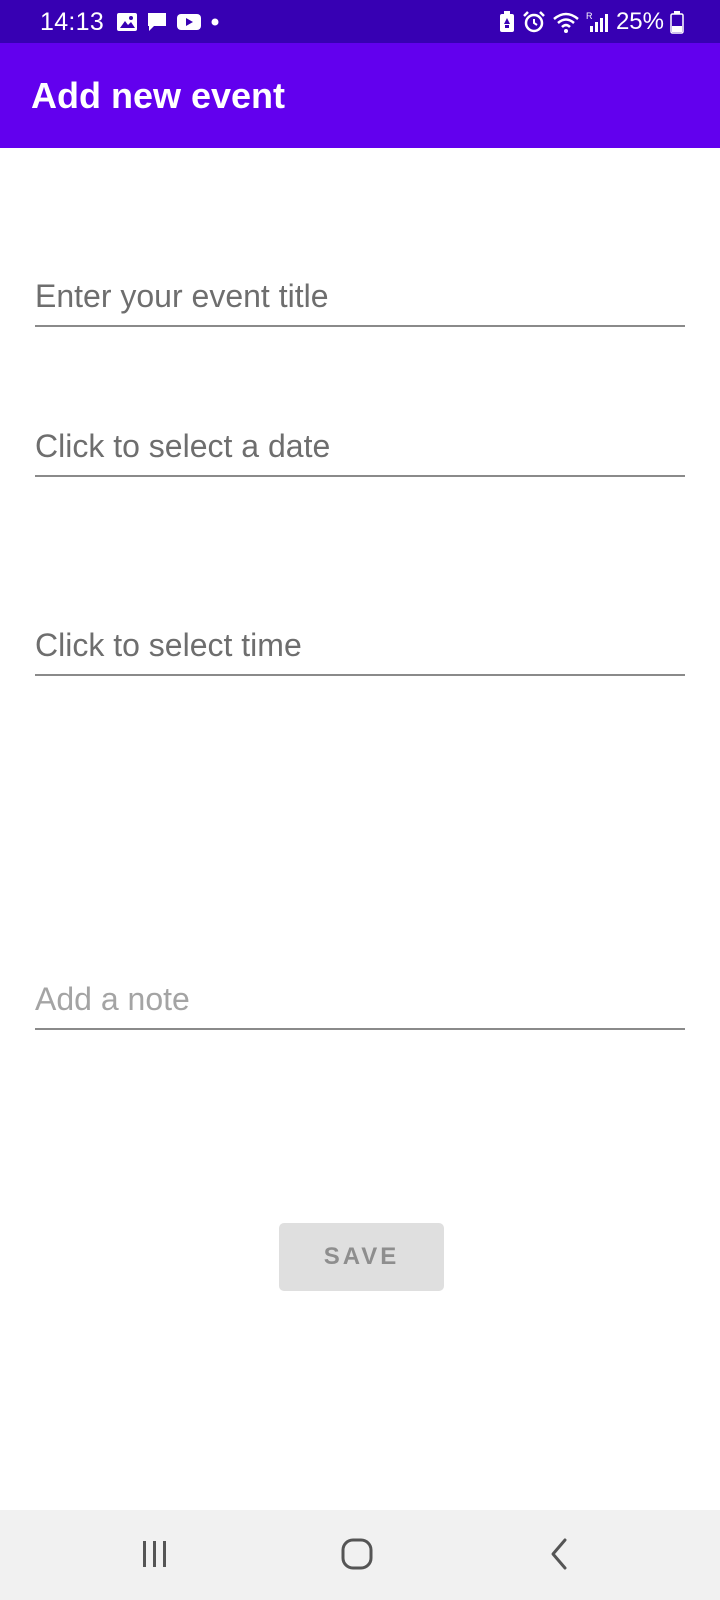 The width and height of the screenshot is (720, 1600). I want to click on home-icon, so click(357, 1556).